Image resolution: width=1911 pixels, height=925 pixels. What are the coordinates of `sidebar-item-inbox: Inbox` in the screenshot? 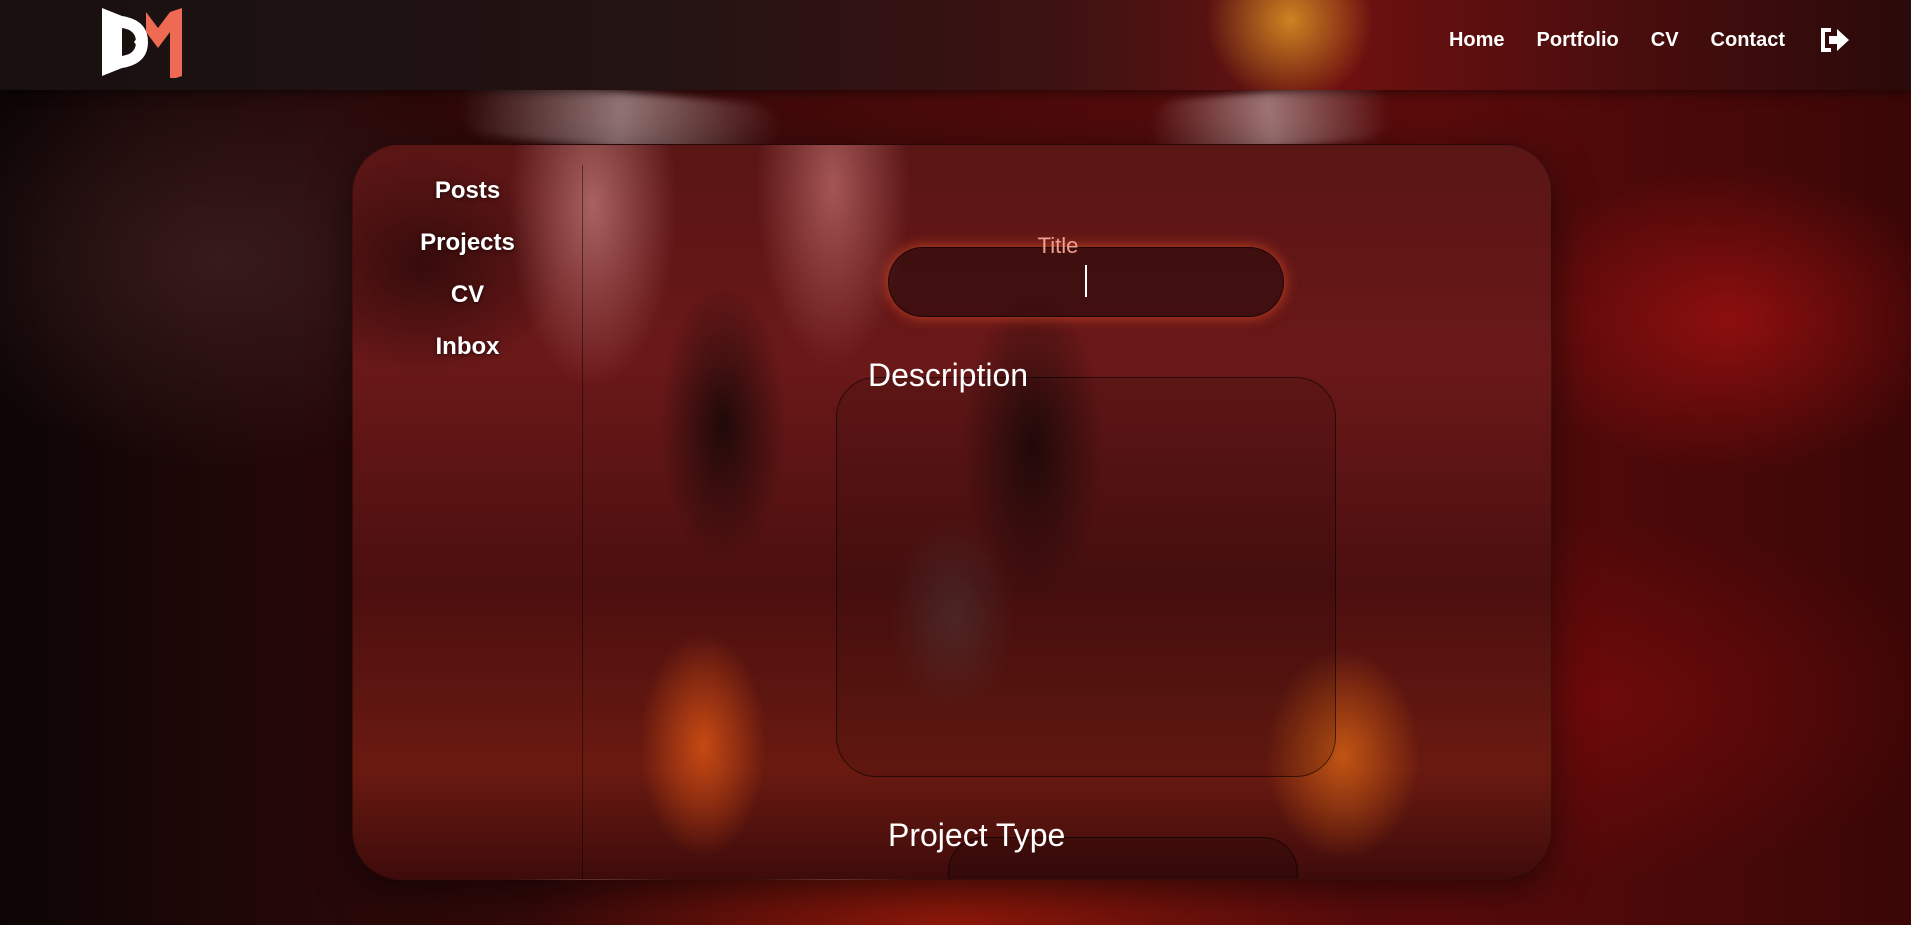 It's located at (468, 347).